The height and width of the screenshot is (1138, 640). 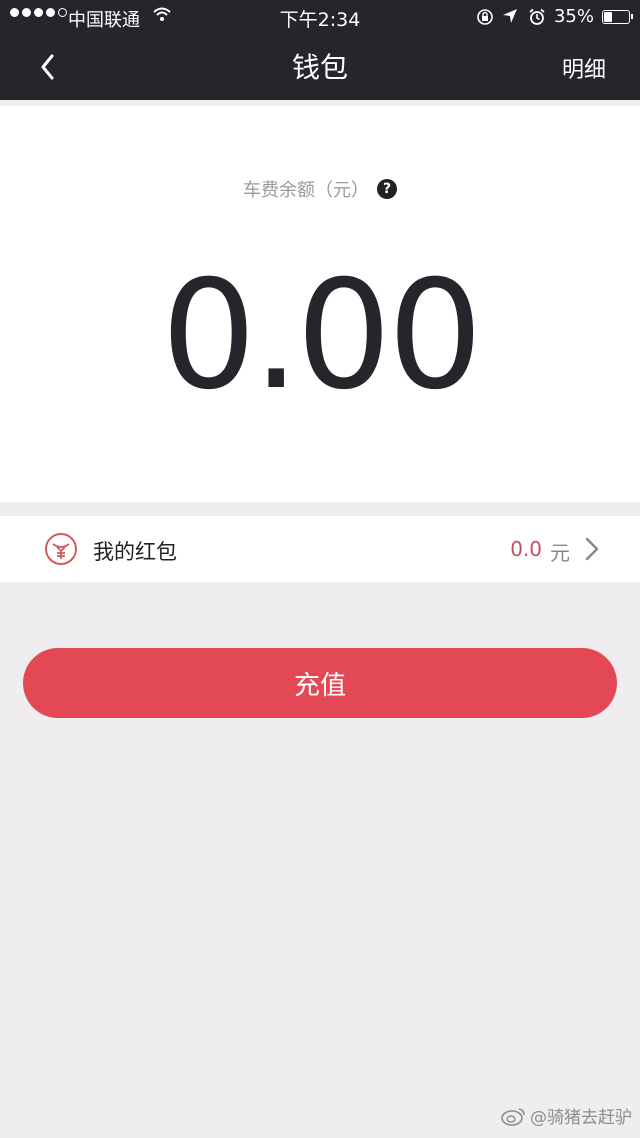 What do you see at coordinates (617, 16) in the screenshot?
I see `battery-icon` at bounding box center [617, 16].